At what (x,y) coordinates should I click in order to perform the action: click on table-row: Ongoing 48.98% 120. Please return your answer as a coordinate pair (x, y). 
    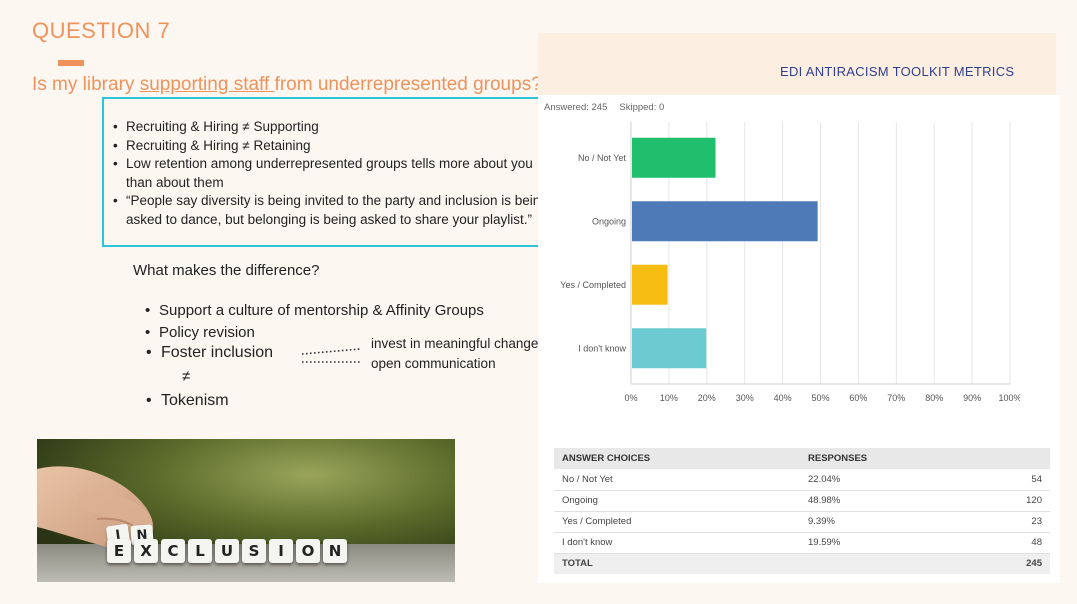
    Looking at the image, I should click on (802, 501).